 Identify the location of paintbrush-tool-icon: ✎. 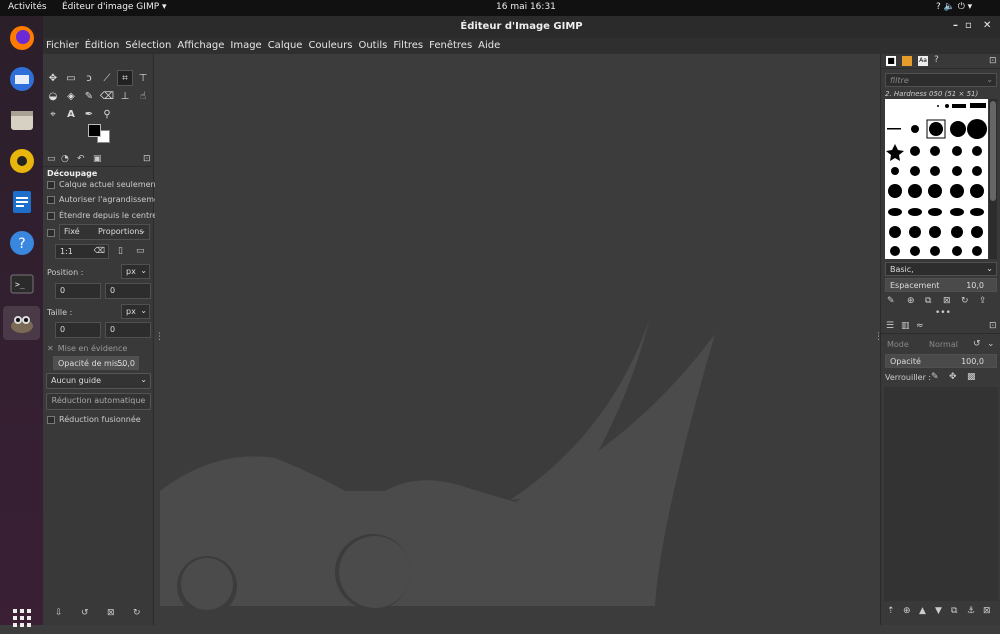
(89, 96).